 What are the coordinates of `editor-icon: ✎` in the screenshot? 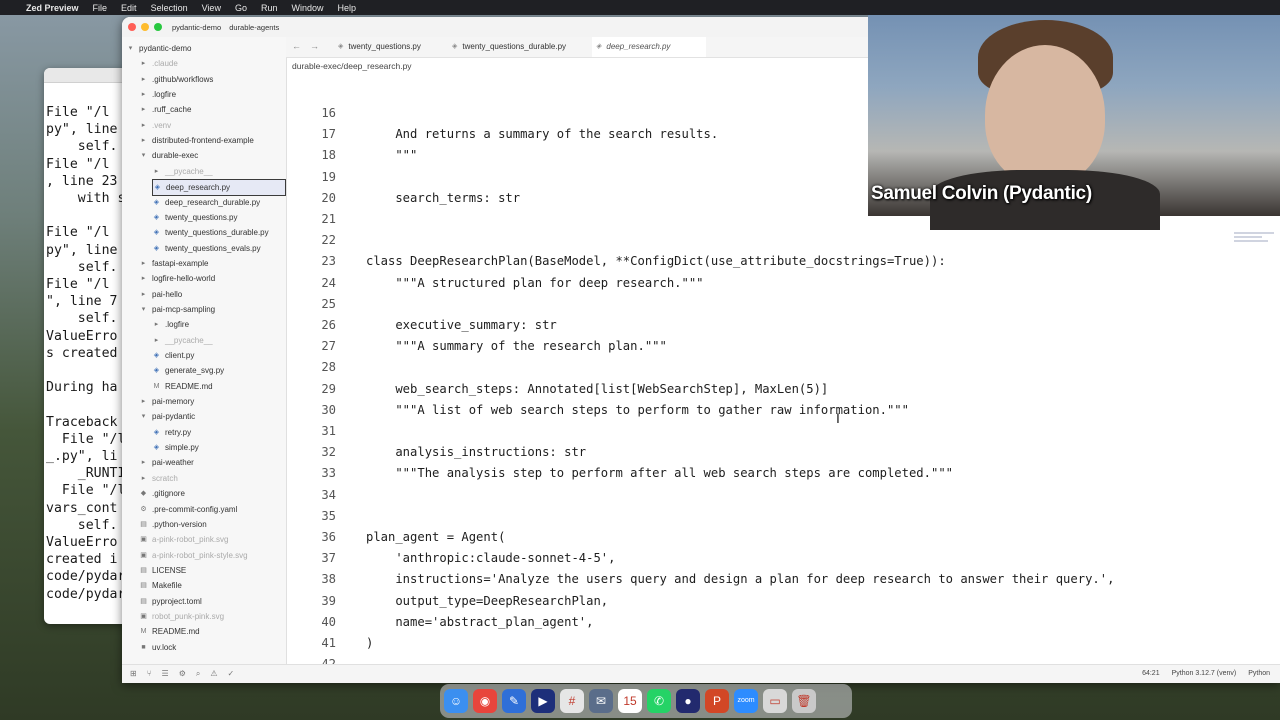 It's located at (514, 701).